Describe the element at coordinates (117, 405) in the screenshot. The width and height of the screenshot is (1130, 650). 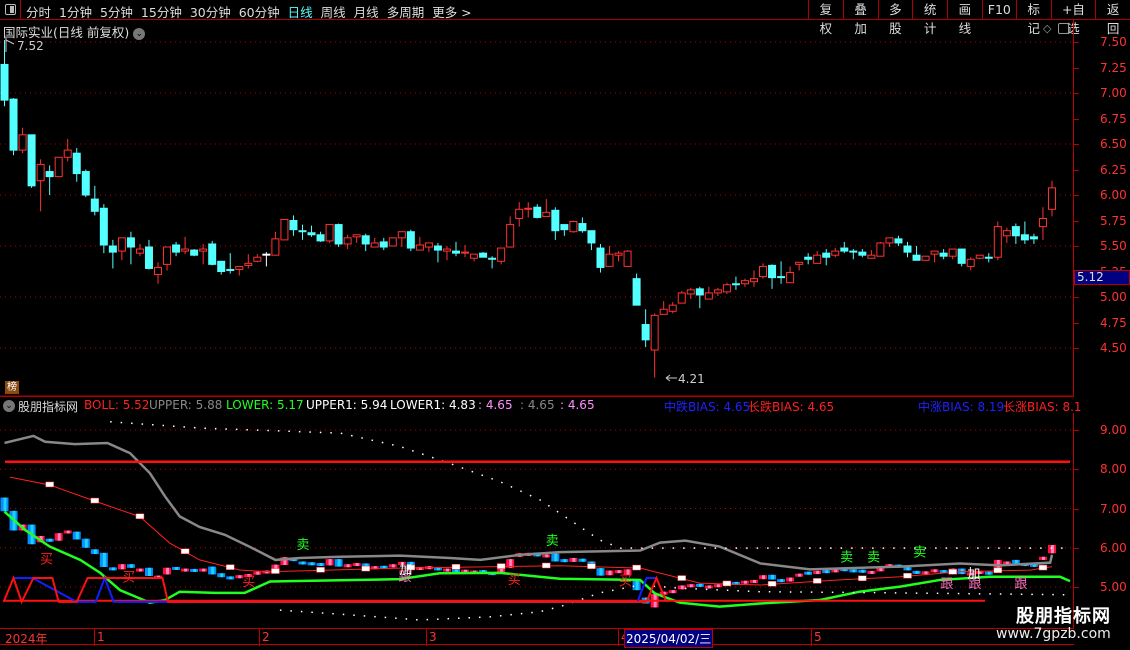
I see `indicator-value: BOLL: 5.52` at that location.